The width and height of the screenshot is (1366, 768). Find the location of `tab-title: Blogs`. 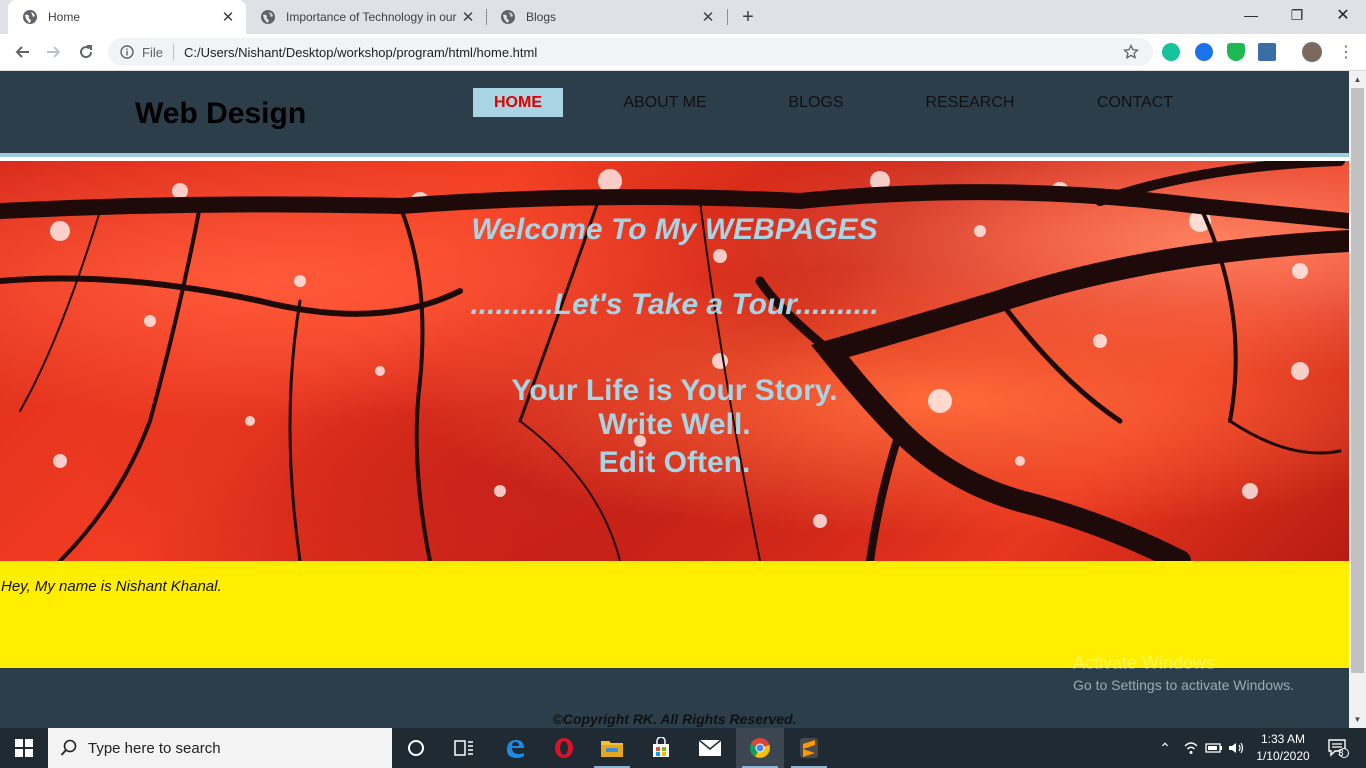

tab-title: Blogs is located at coordinates (541, 17).